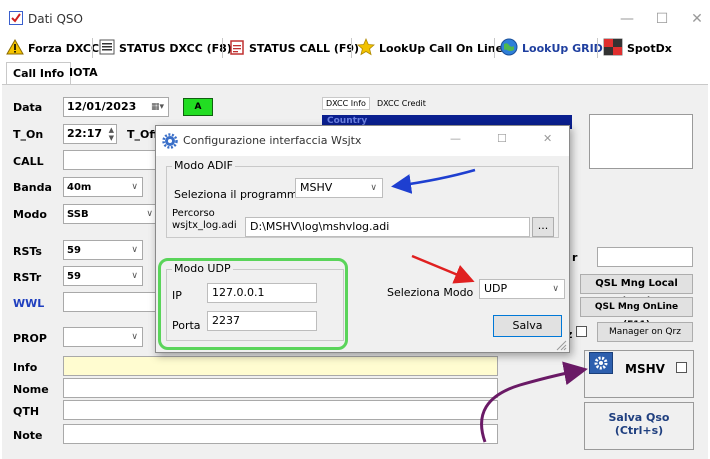 Image resolution: width=710 pixels, height=459 pixels. What do you see at coordinates (534, 402) in the screenshot?
I see `purple-arrow` at bounding box center [534, 402].